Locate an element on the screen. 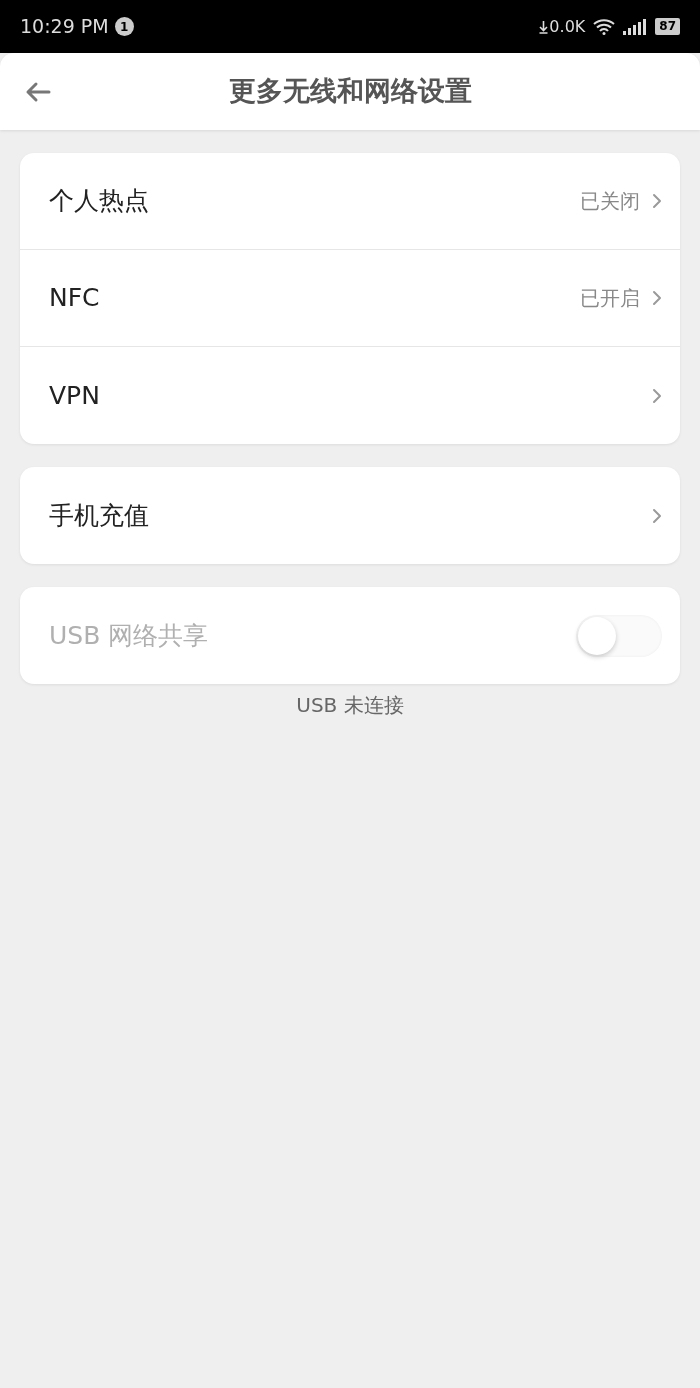 This screenshot has width=700, height=1388. signal-icon is located at coordinates (635, 26).